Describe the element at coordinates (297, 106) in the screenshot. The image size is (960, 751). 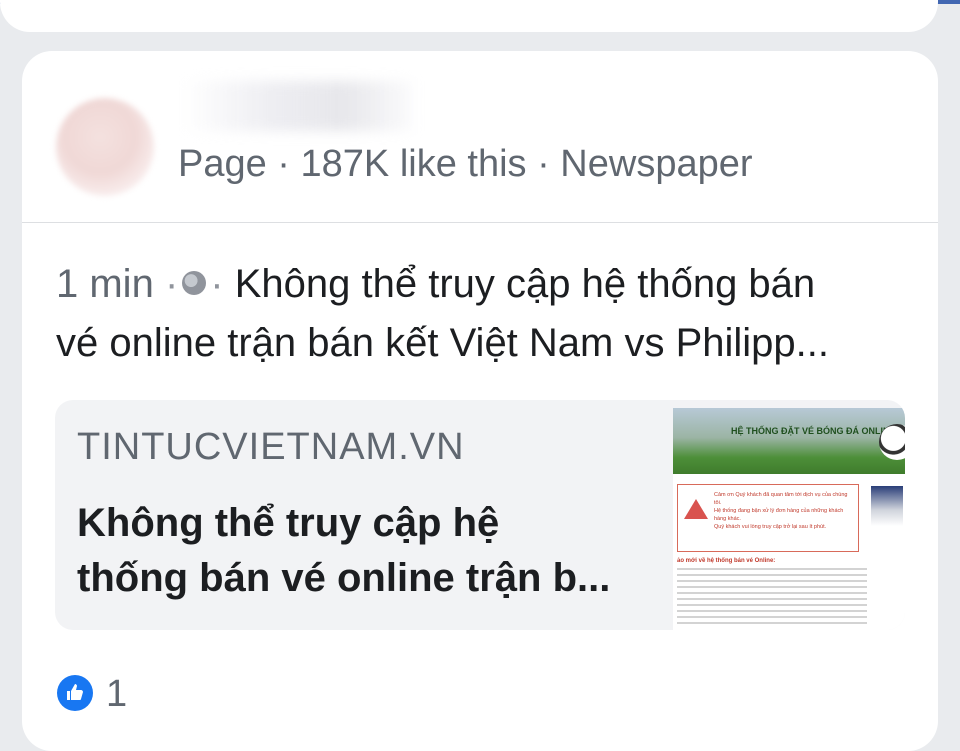
I see `page-name-blurred` at that location.